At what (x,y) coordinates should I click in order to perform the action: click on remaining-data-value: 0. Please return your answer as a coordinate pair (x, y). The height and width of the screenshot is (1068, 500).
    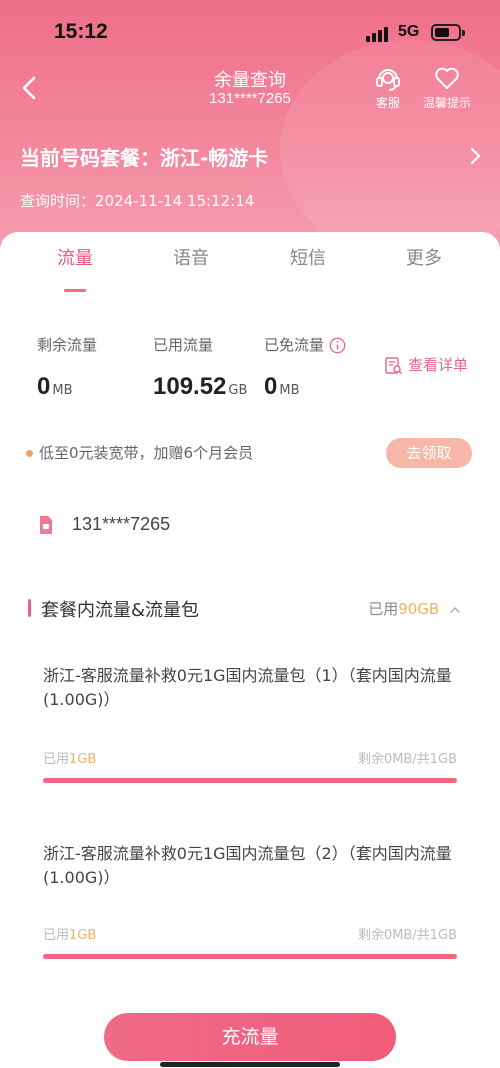
    Looking at the image, I should click on (44, 386).